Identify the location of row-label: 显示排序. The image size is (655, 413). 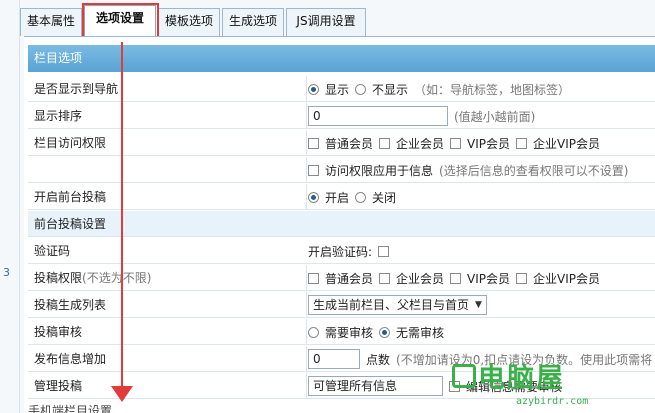
(58, 116).